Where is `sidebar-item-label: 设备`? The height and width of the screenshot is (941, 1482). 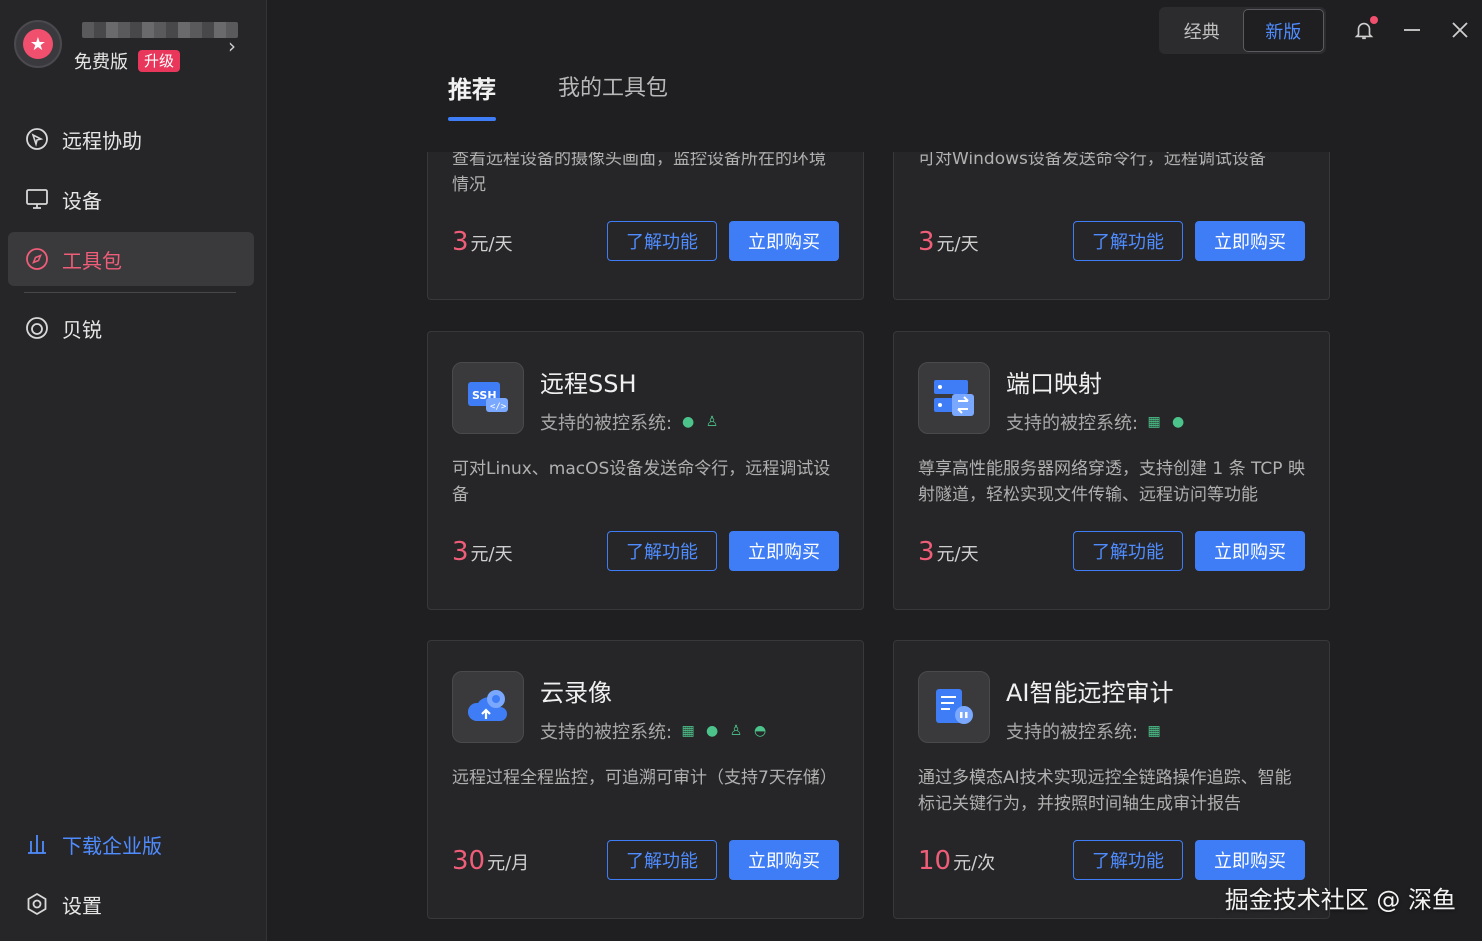
sidebar-item-label: 设备 is located at coordinates (82, 200).